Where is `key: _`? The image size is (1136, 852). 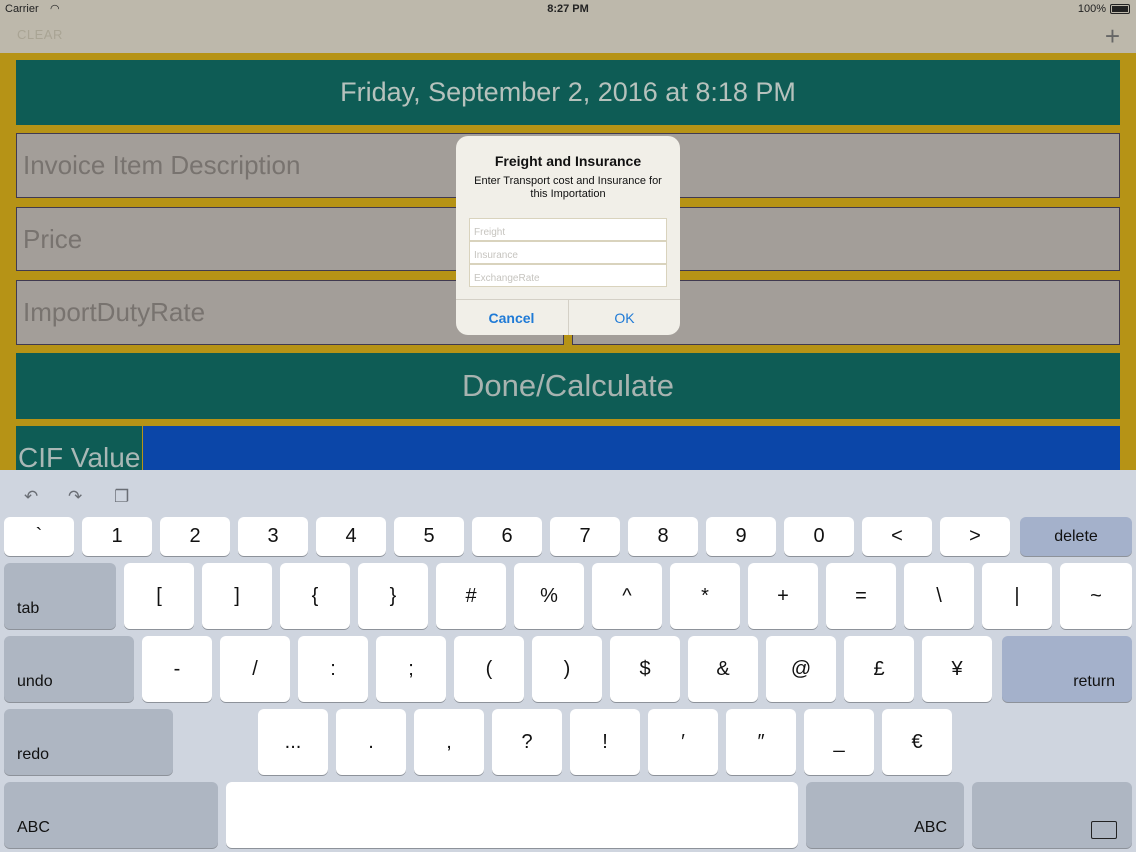 key: _ is located at coordinates (839, 742).